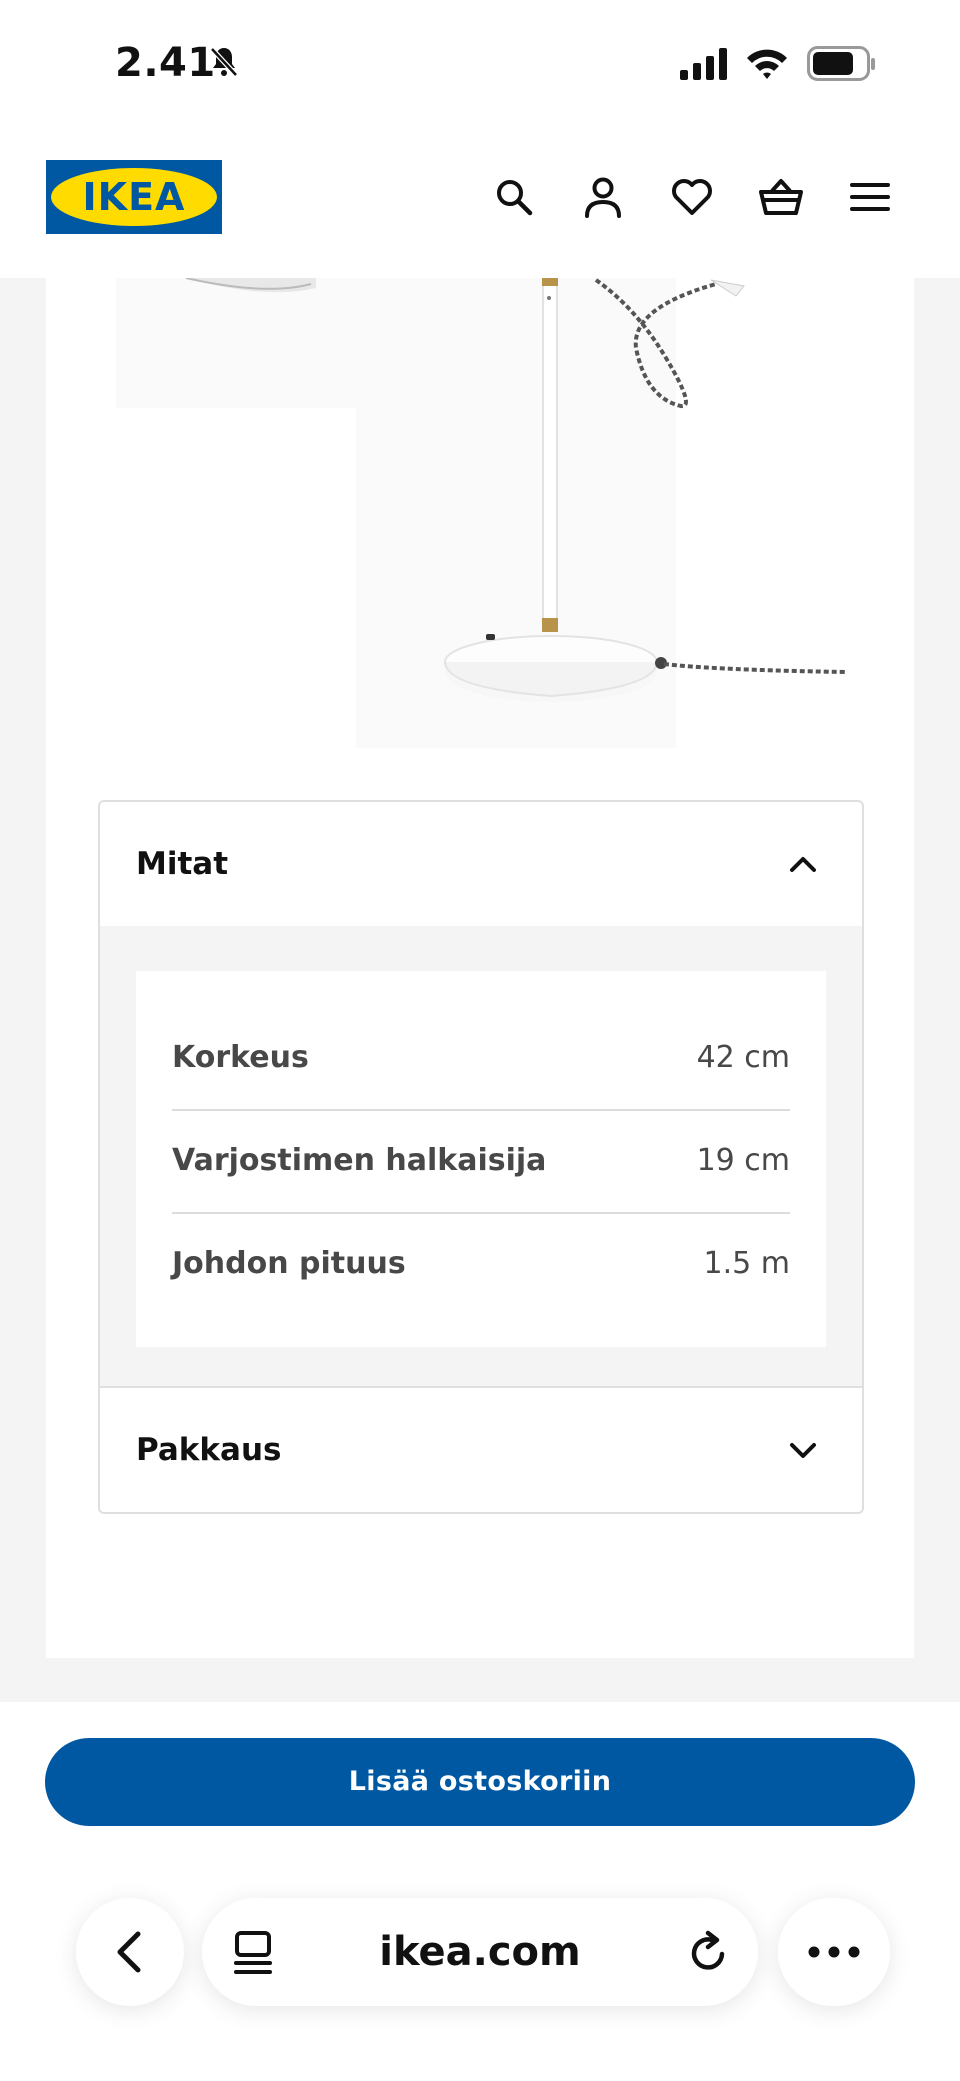 Image resolution: width=960 pixels, height=2081 pixels. I want to click on dimension-label: Varjostimen halkaisija, so click(359, 1160).